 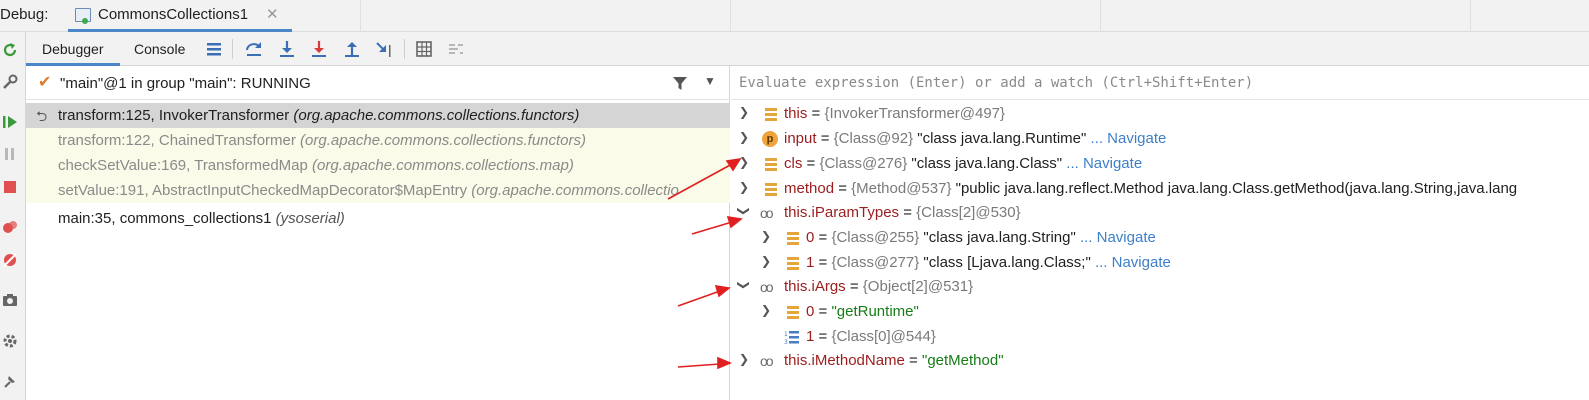 I want to click on evaluate-bar, so click(x=1160, y=83).